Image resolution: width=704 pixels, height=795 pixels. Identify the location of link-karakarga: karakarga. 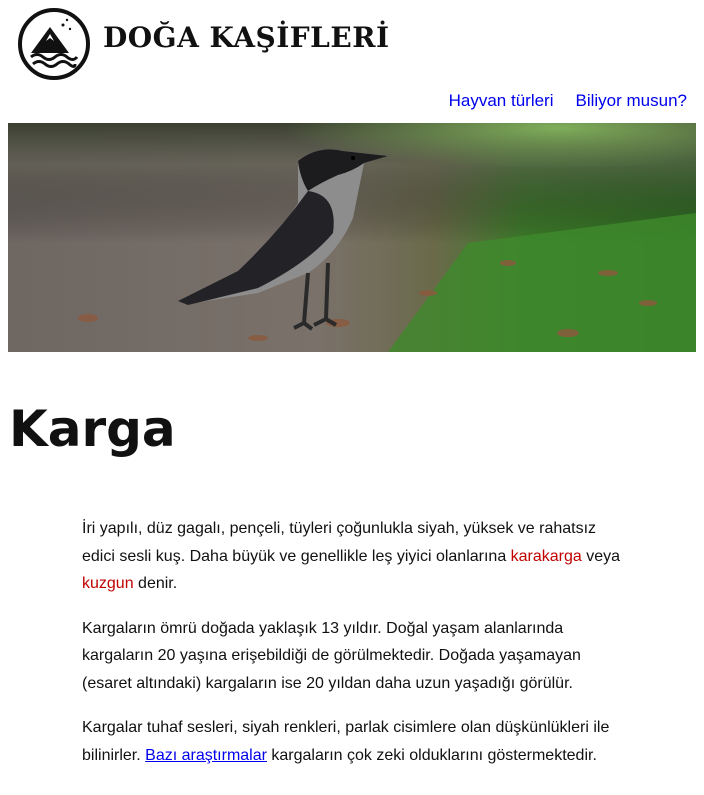
(546, 556).